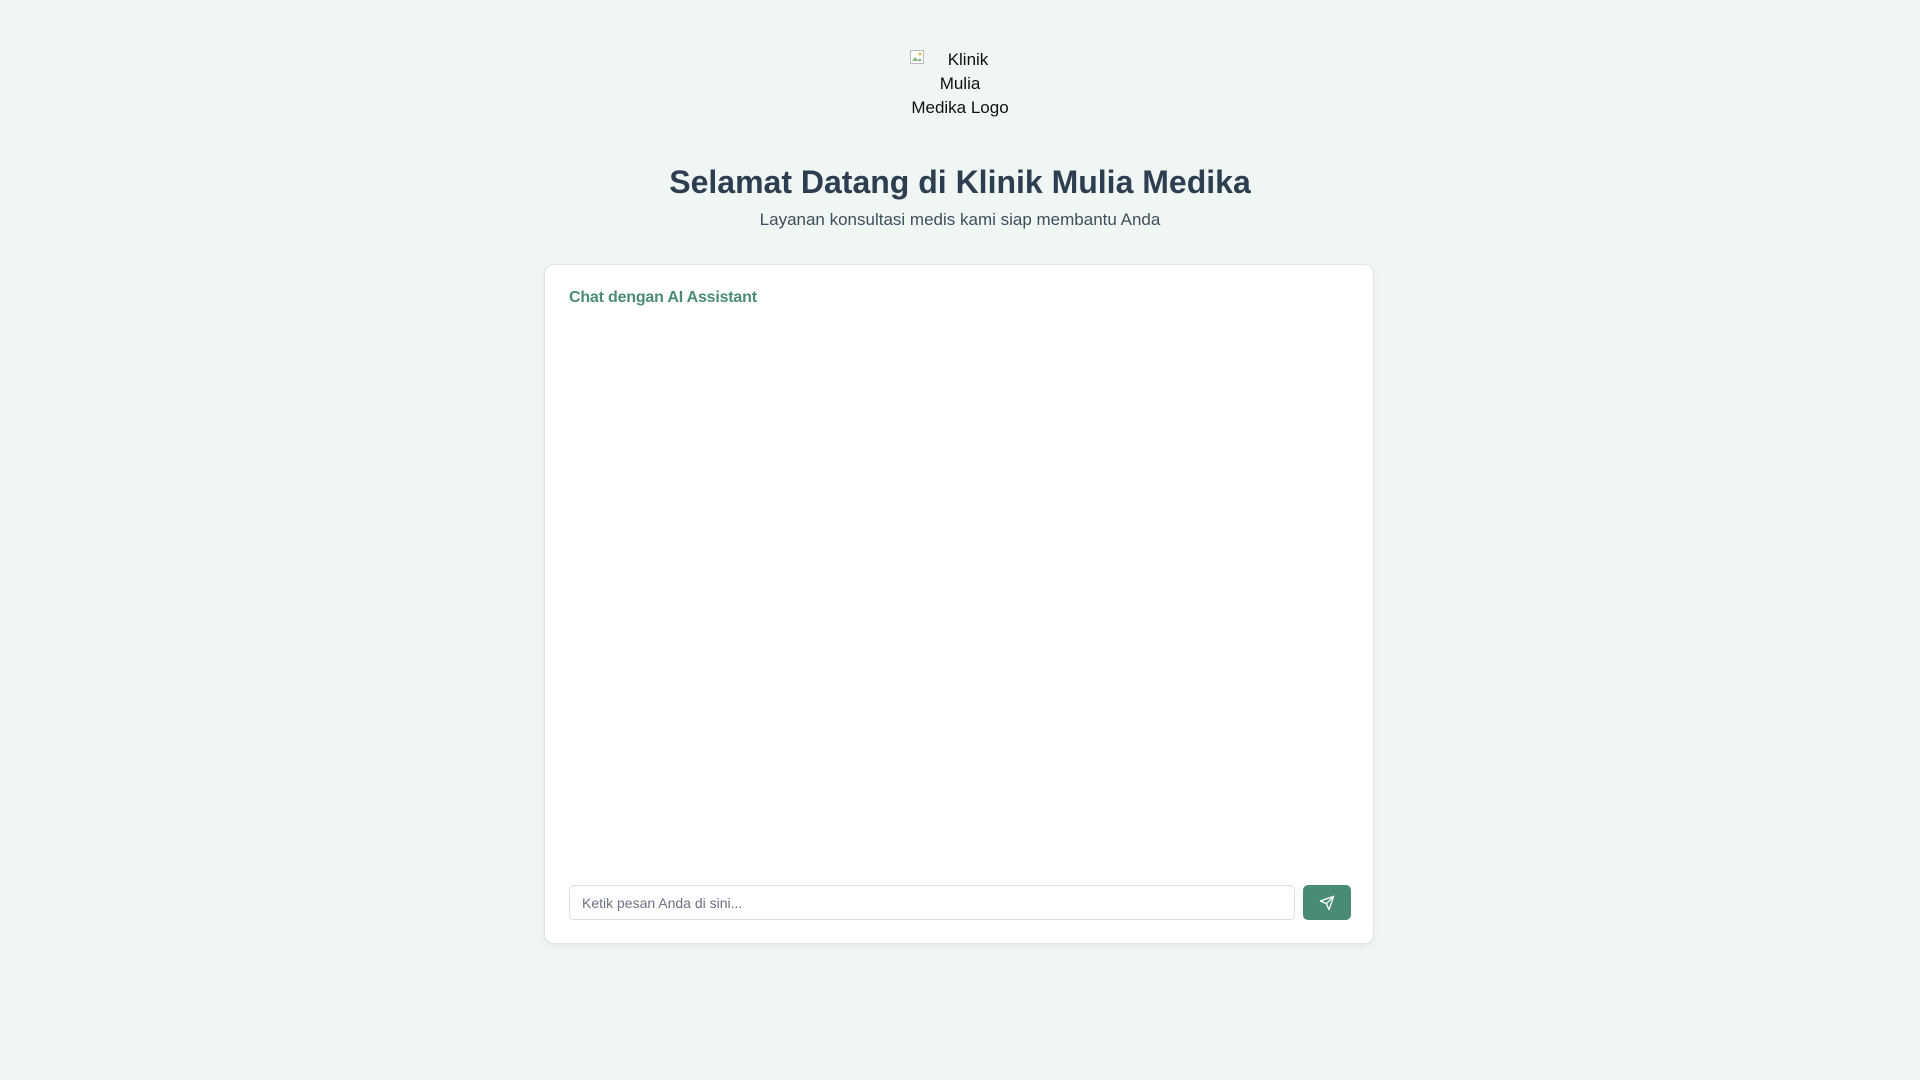 Image resolution: width=1920 pixels, height=1080 pixels. What do you see at coordinates (960, 86) in the screenshot?
I see `logo: Klinik Mulia Medika Logo` at bounding box center [960, 86].